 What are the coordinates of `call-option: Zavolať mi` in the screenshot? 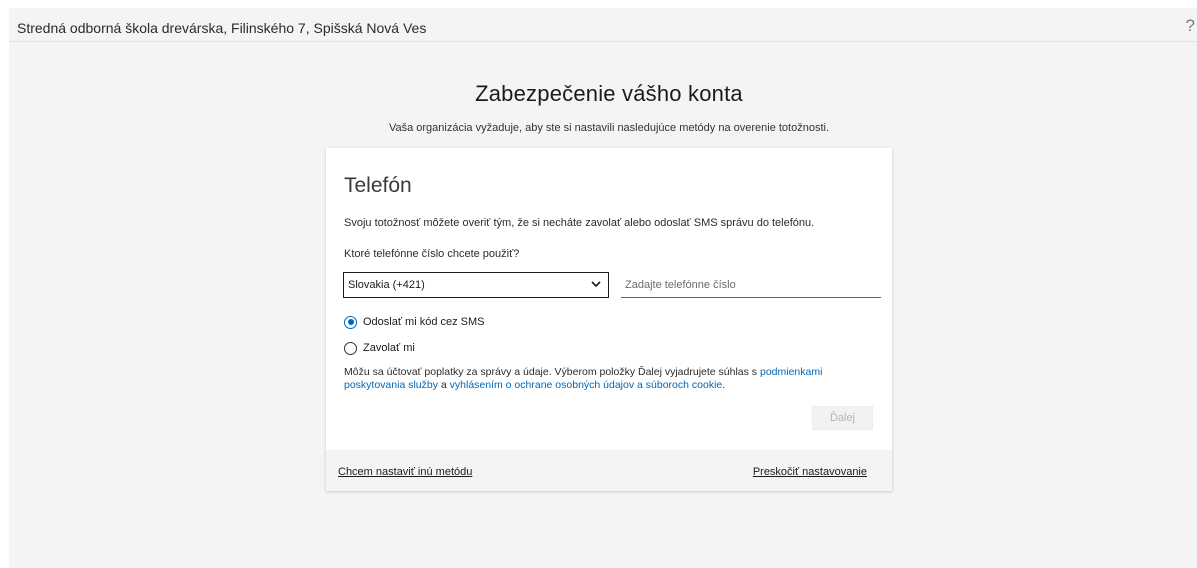 It's located at (379, 348).